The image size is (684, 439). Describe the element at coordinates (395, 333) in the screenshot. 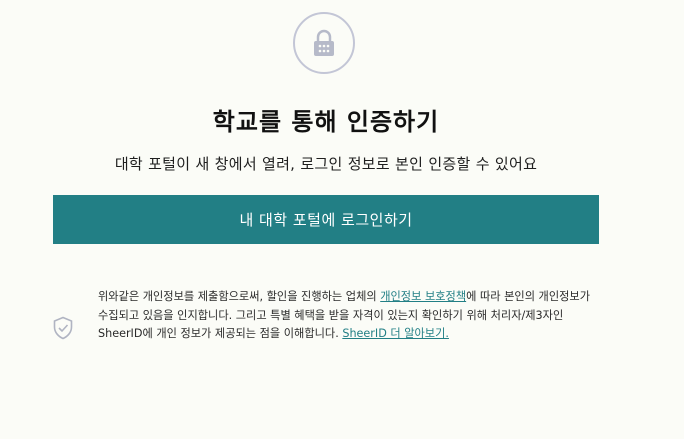

I see `sheerid-learn-more-link: SheerID 더 알아보기.` at that location.